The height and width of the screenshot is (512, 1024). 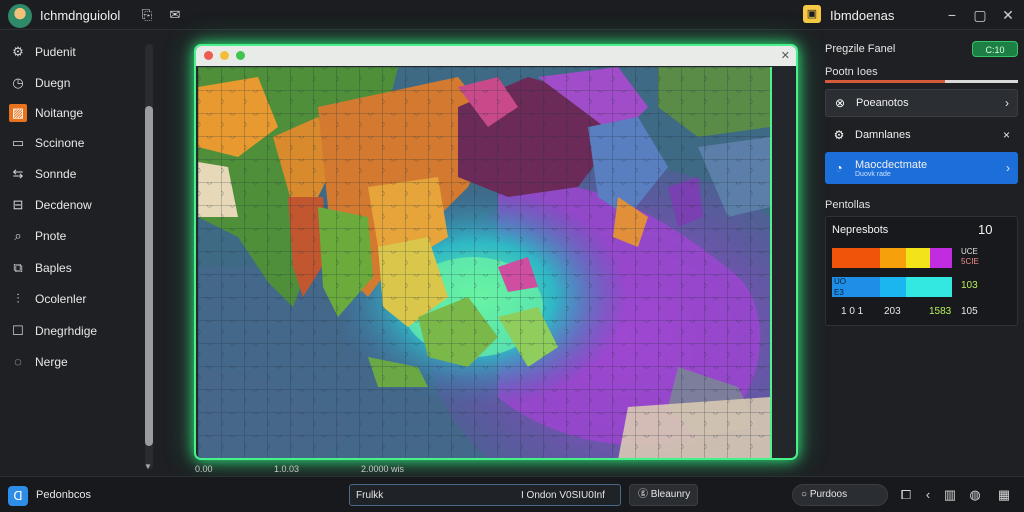 What do you see at coordinates (18, 51) in the screenshot?
I see `gear-icon: ⚙` at bounding box center [18, 51].